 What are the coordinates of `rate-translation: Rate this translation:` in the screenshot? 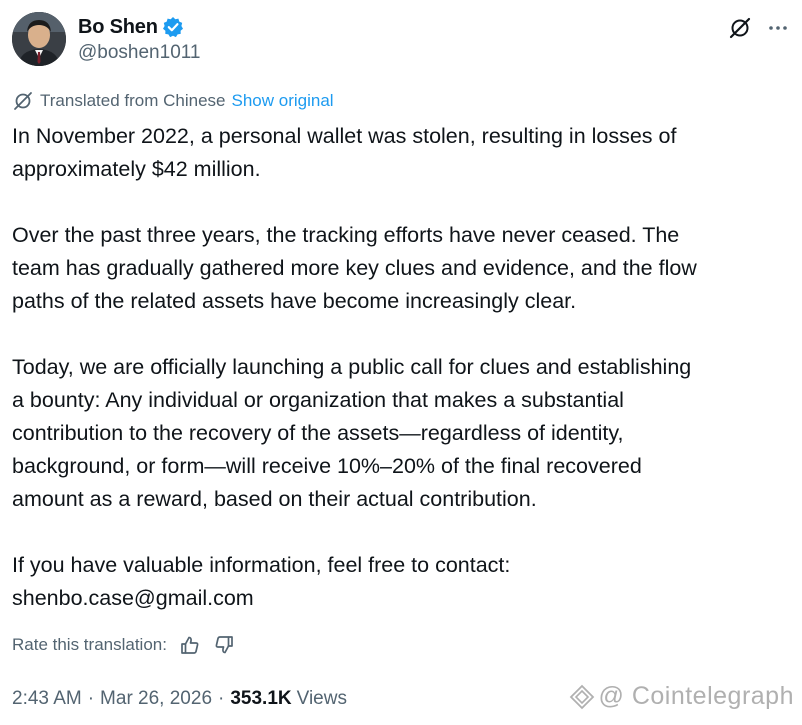 It's located at (123, 645).